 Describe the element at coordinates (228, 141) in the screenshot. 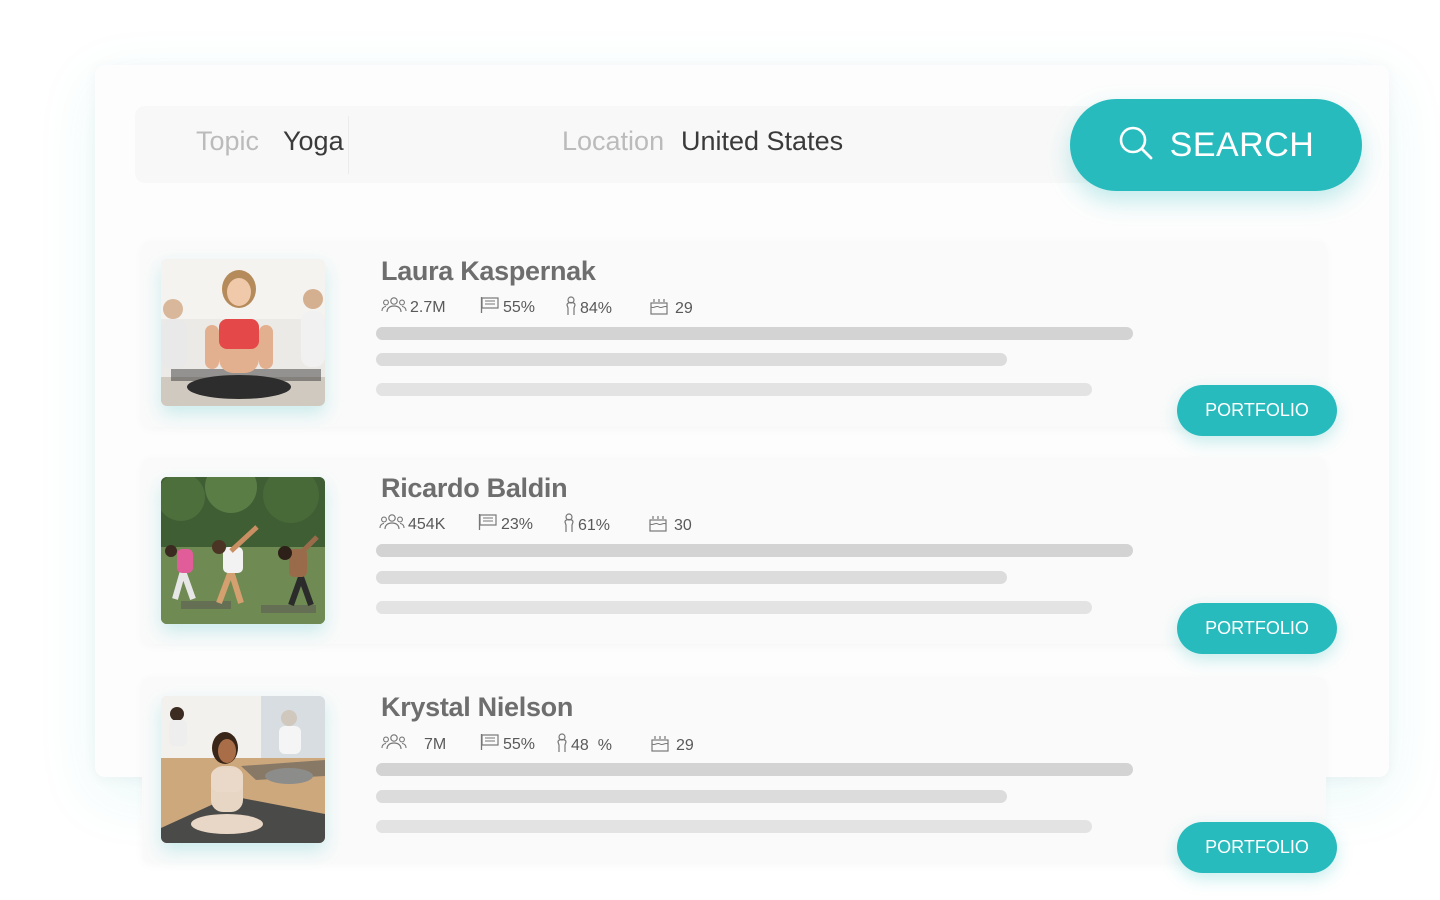

I see `topic-label: Topic` at that location.